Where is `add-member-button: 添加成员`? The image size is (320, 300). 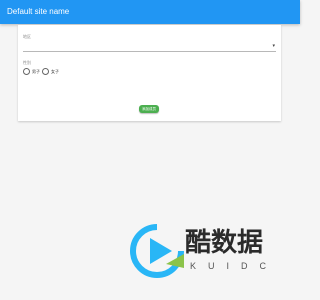 add-member-button: 添加成员 is located at coordinates (149, 109).